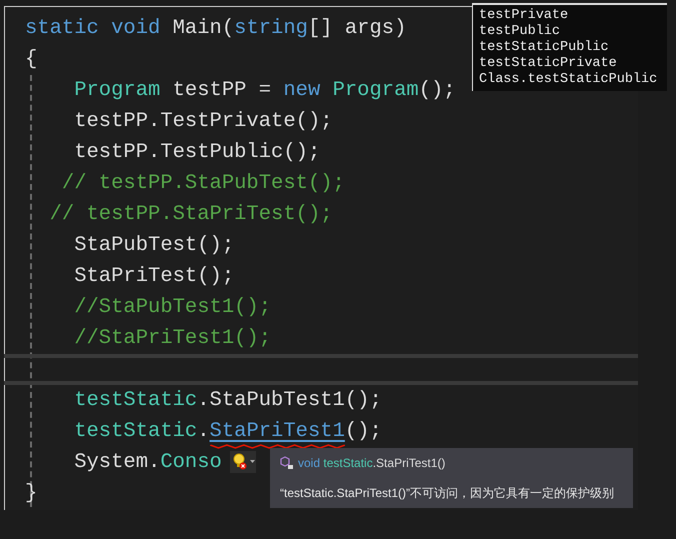 This screenshot has height=539, width=676. Describe the element at coordinates (302, 90) in the screenshot. I see `code-token: new` at that location.